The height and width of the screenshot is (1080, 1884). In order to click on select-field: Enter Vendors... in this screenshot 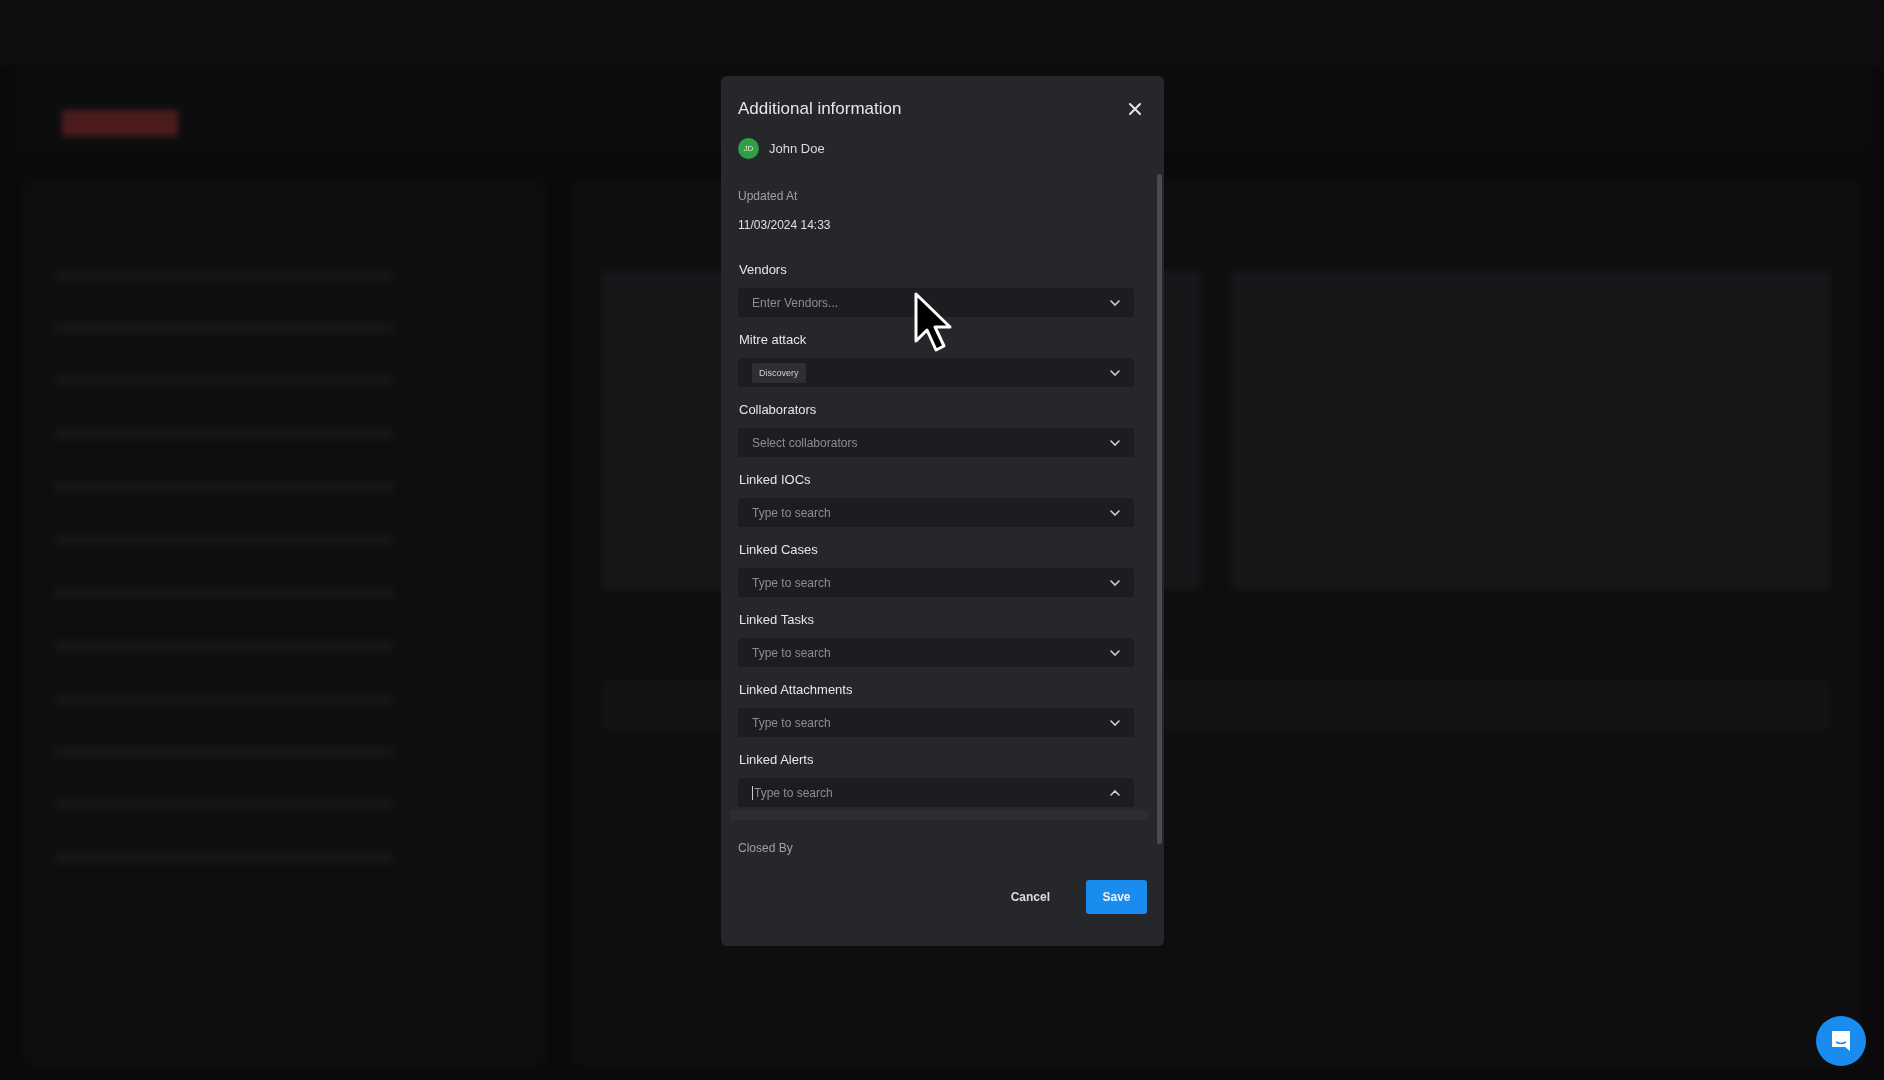, I will do `click(936, 302)`.